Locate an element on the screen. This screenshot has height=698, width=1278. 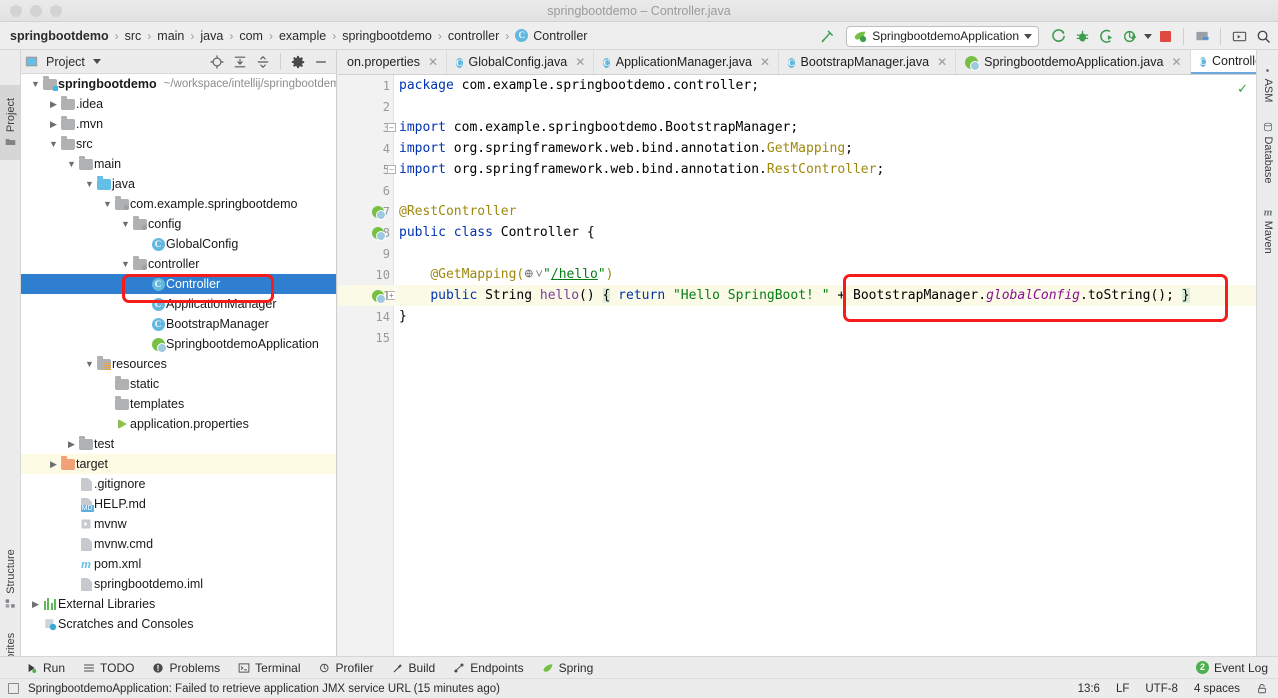
run-button is located at coordinates (1058, 36).